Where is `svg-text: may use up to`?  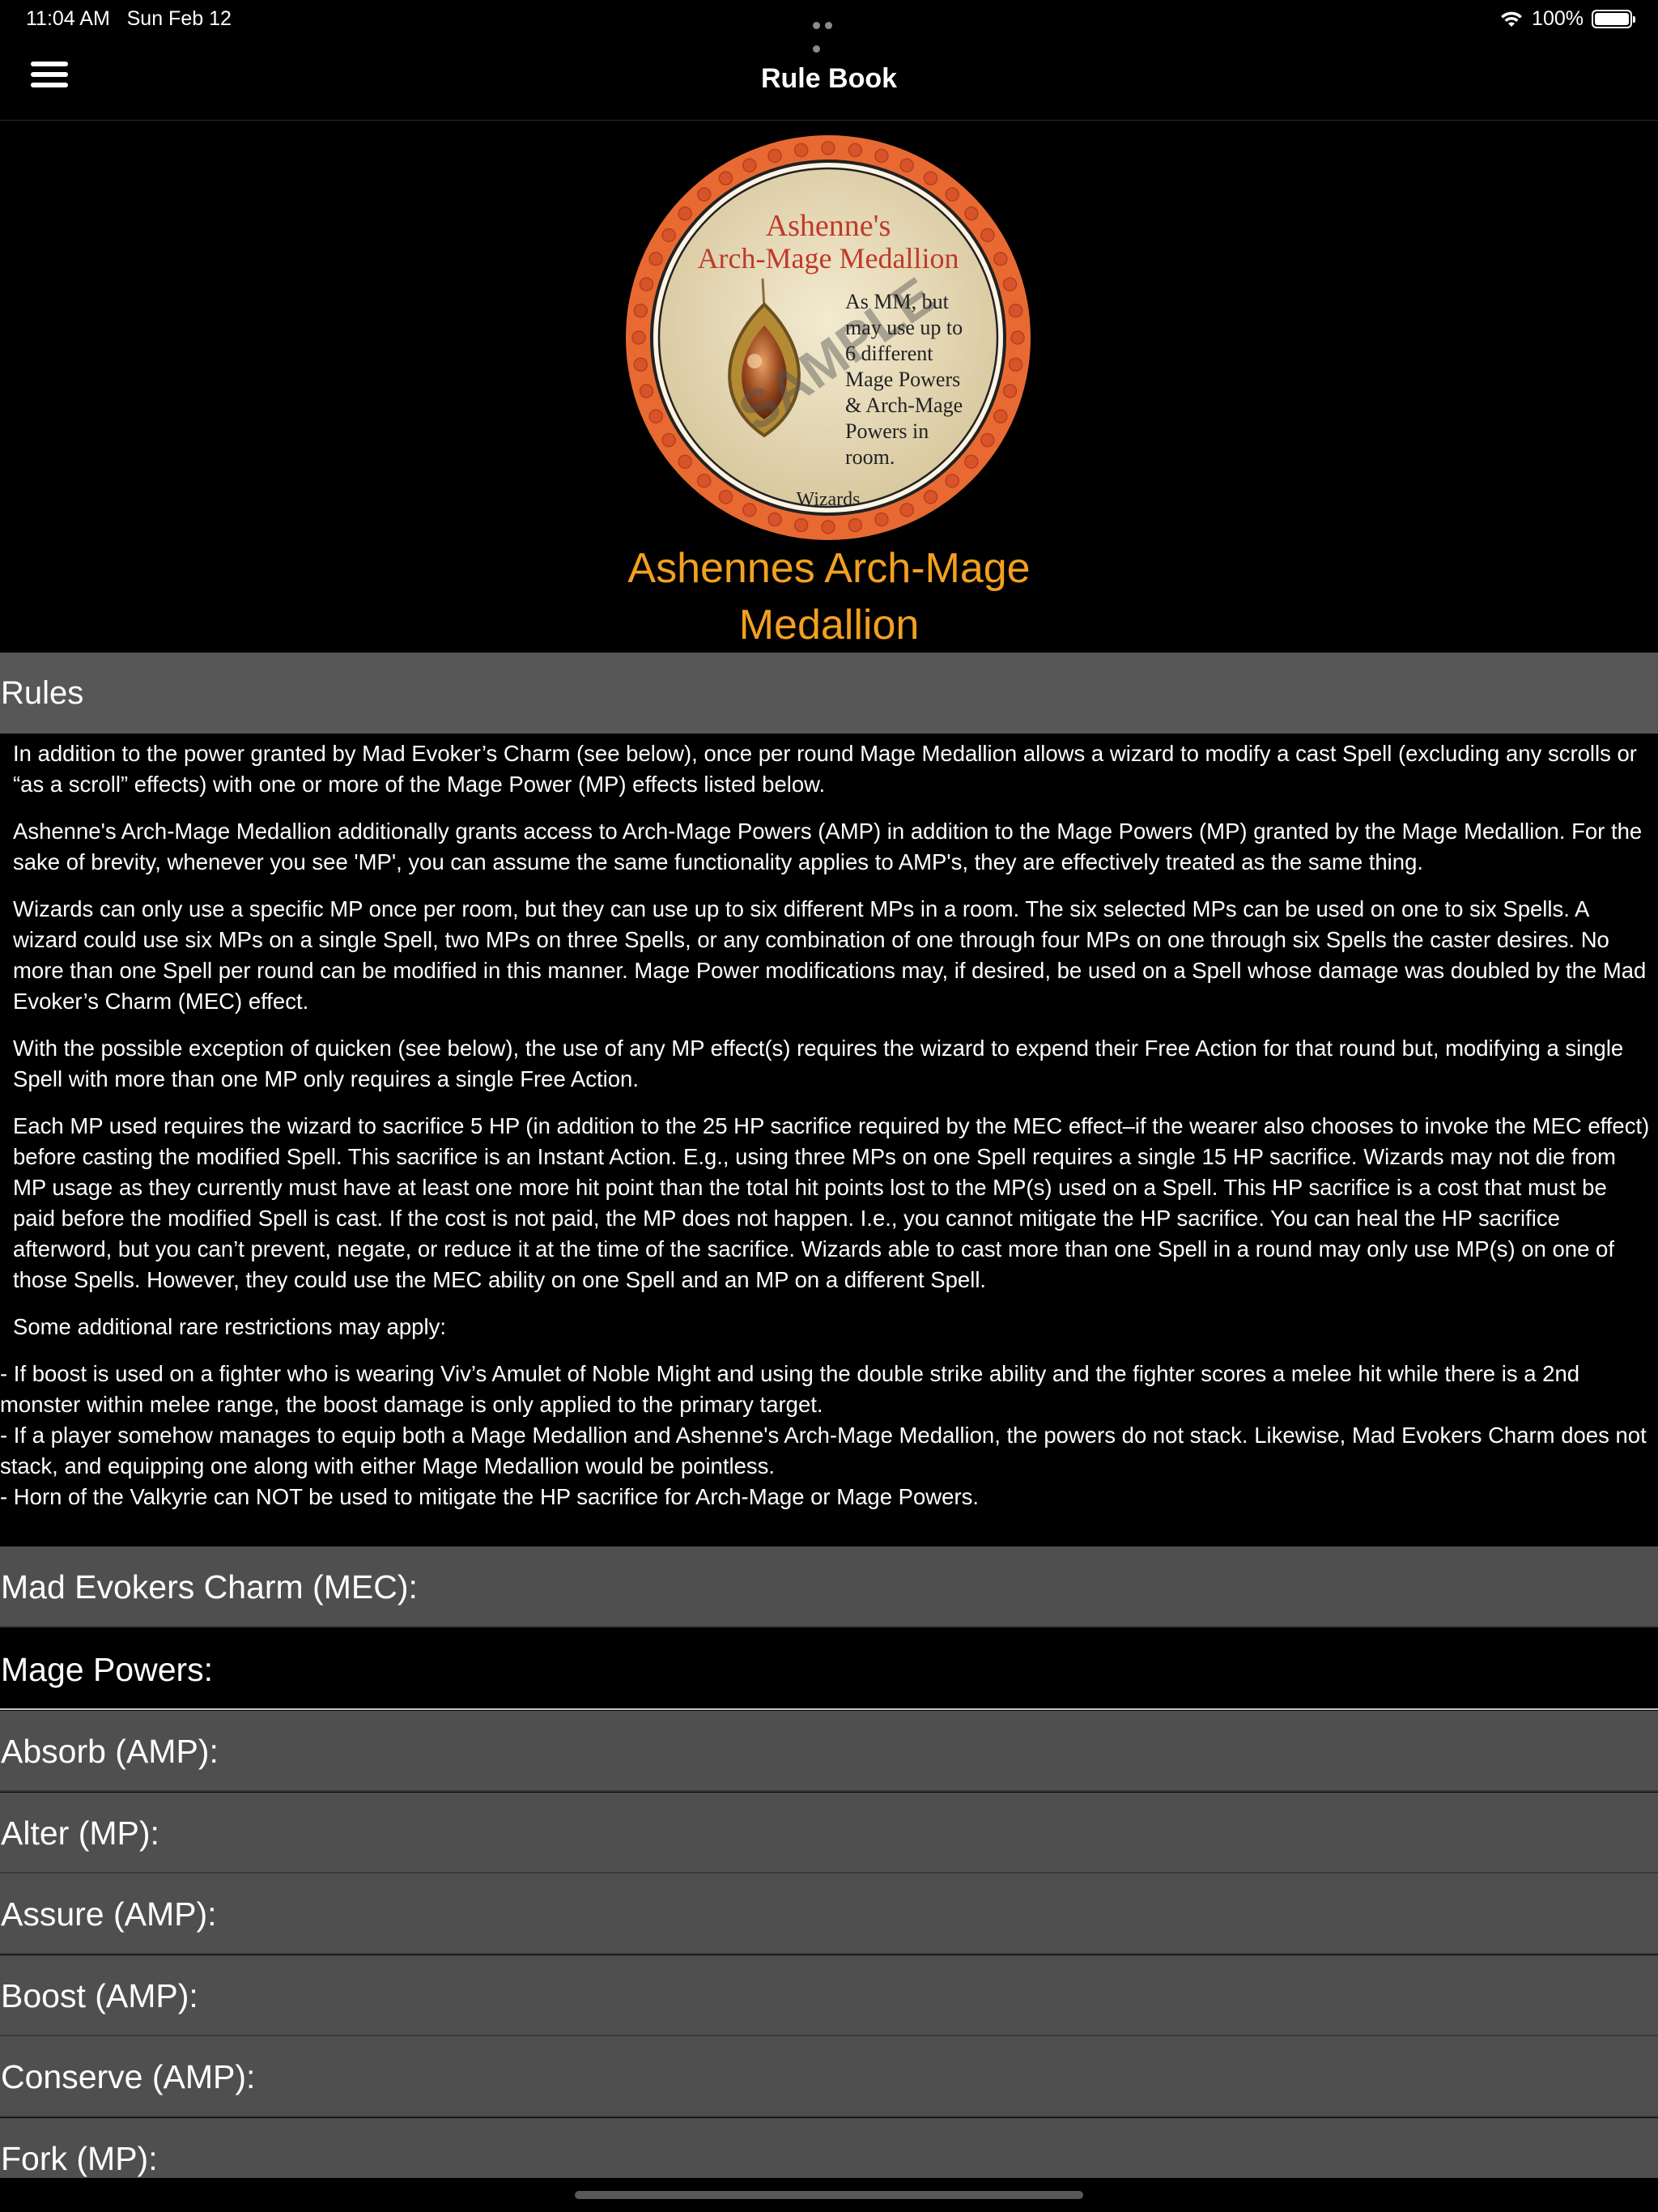
svg-text: may use up to is located at coordinates (904, 328).